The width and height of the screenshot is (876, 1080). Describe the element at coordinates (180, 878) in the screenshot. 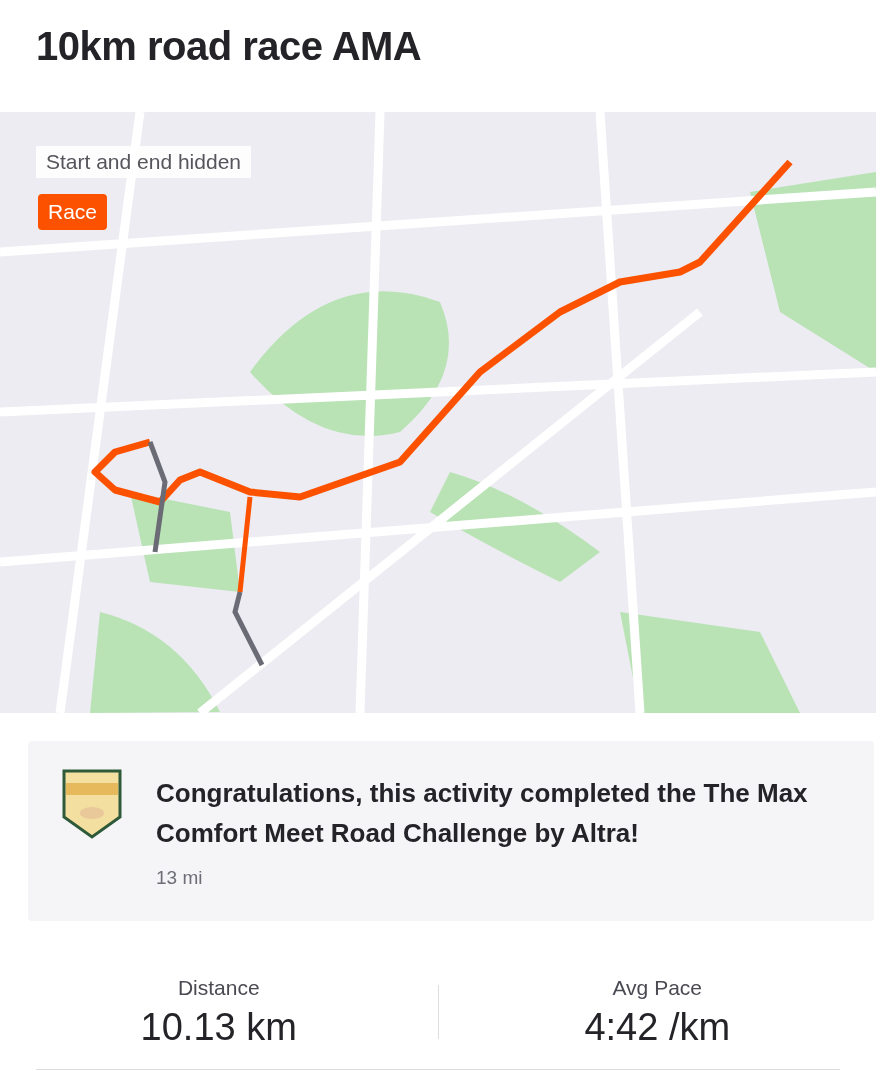

I see `achievement-distance: 13 mi` at that location.